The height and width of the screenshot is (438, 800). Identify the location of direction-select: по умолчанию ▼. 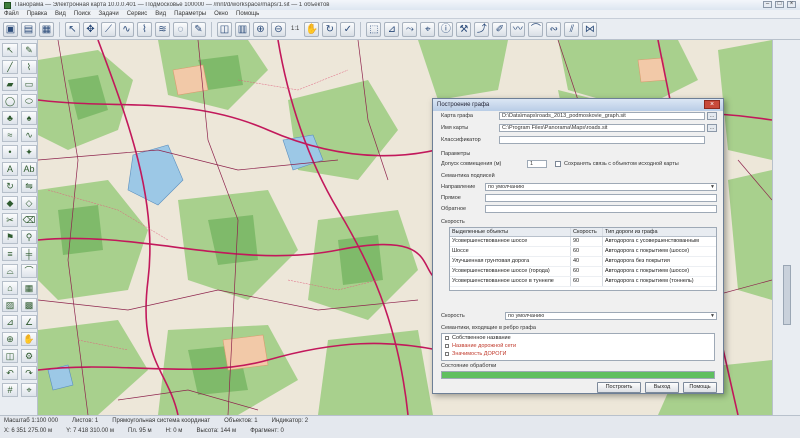
(601, 187).